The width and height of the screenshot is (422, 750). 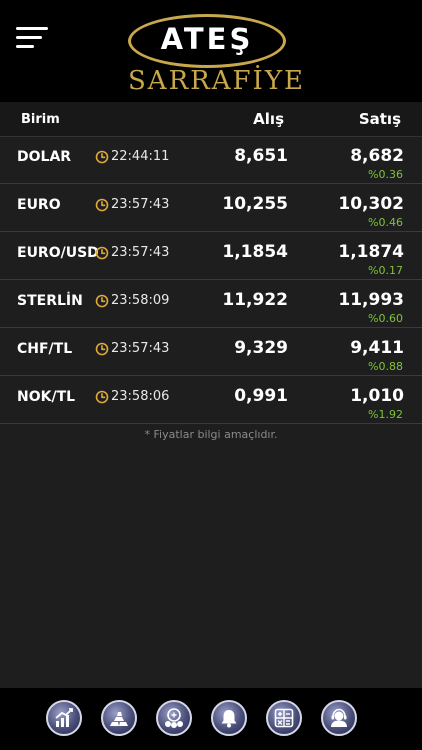 What do you see at coordinates (268, 119) in the screenshot?
I see `column-buy: Alış` at bounding box center [268, 119].